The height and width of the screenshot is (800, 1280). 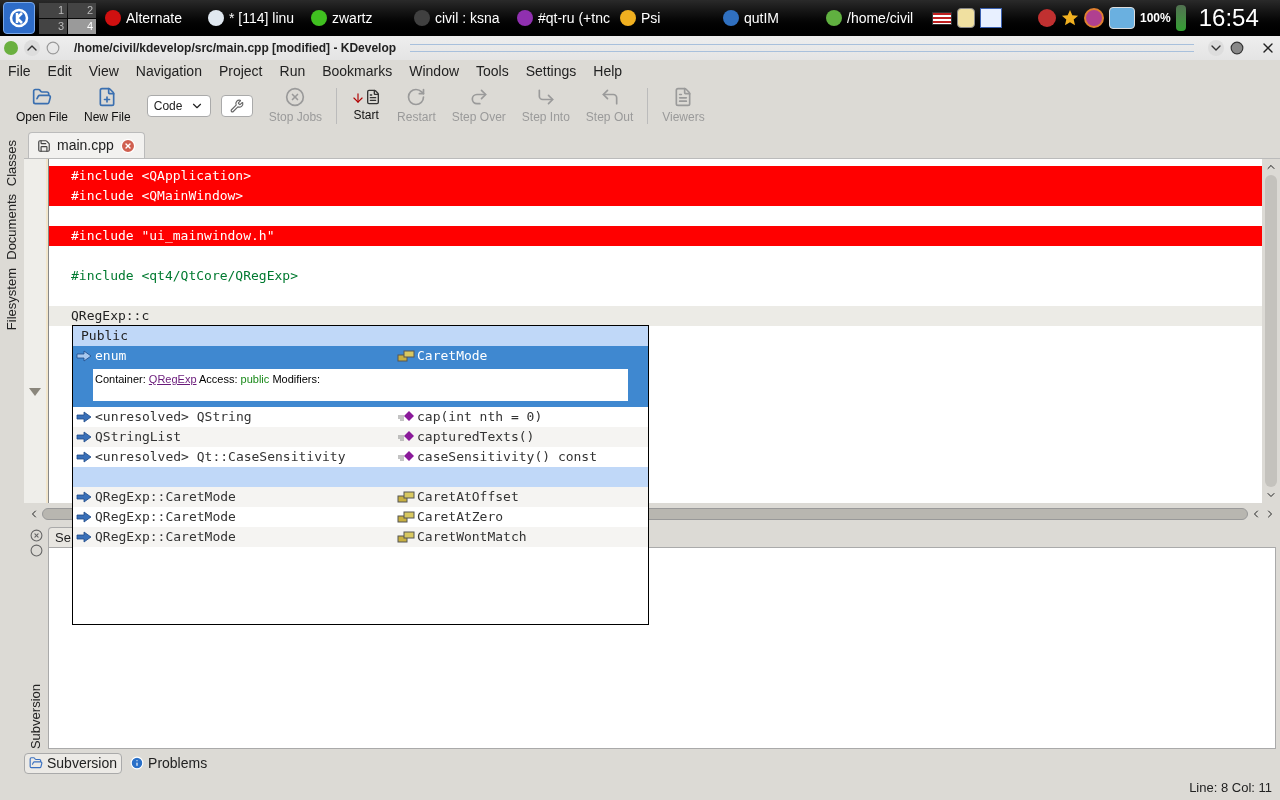 I want to click on toolbar-button: New File, so click(x=107, y=106).